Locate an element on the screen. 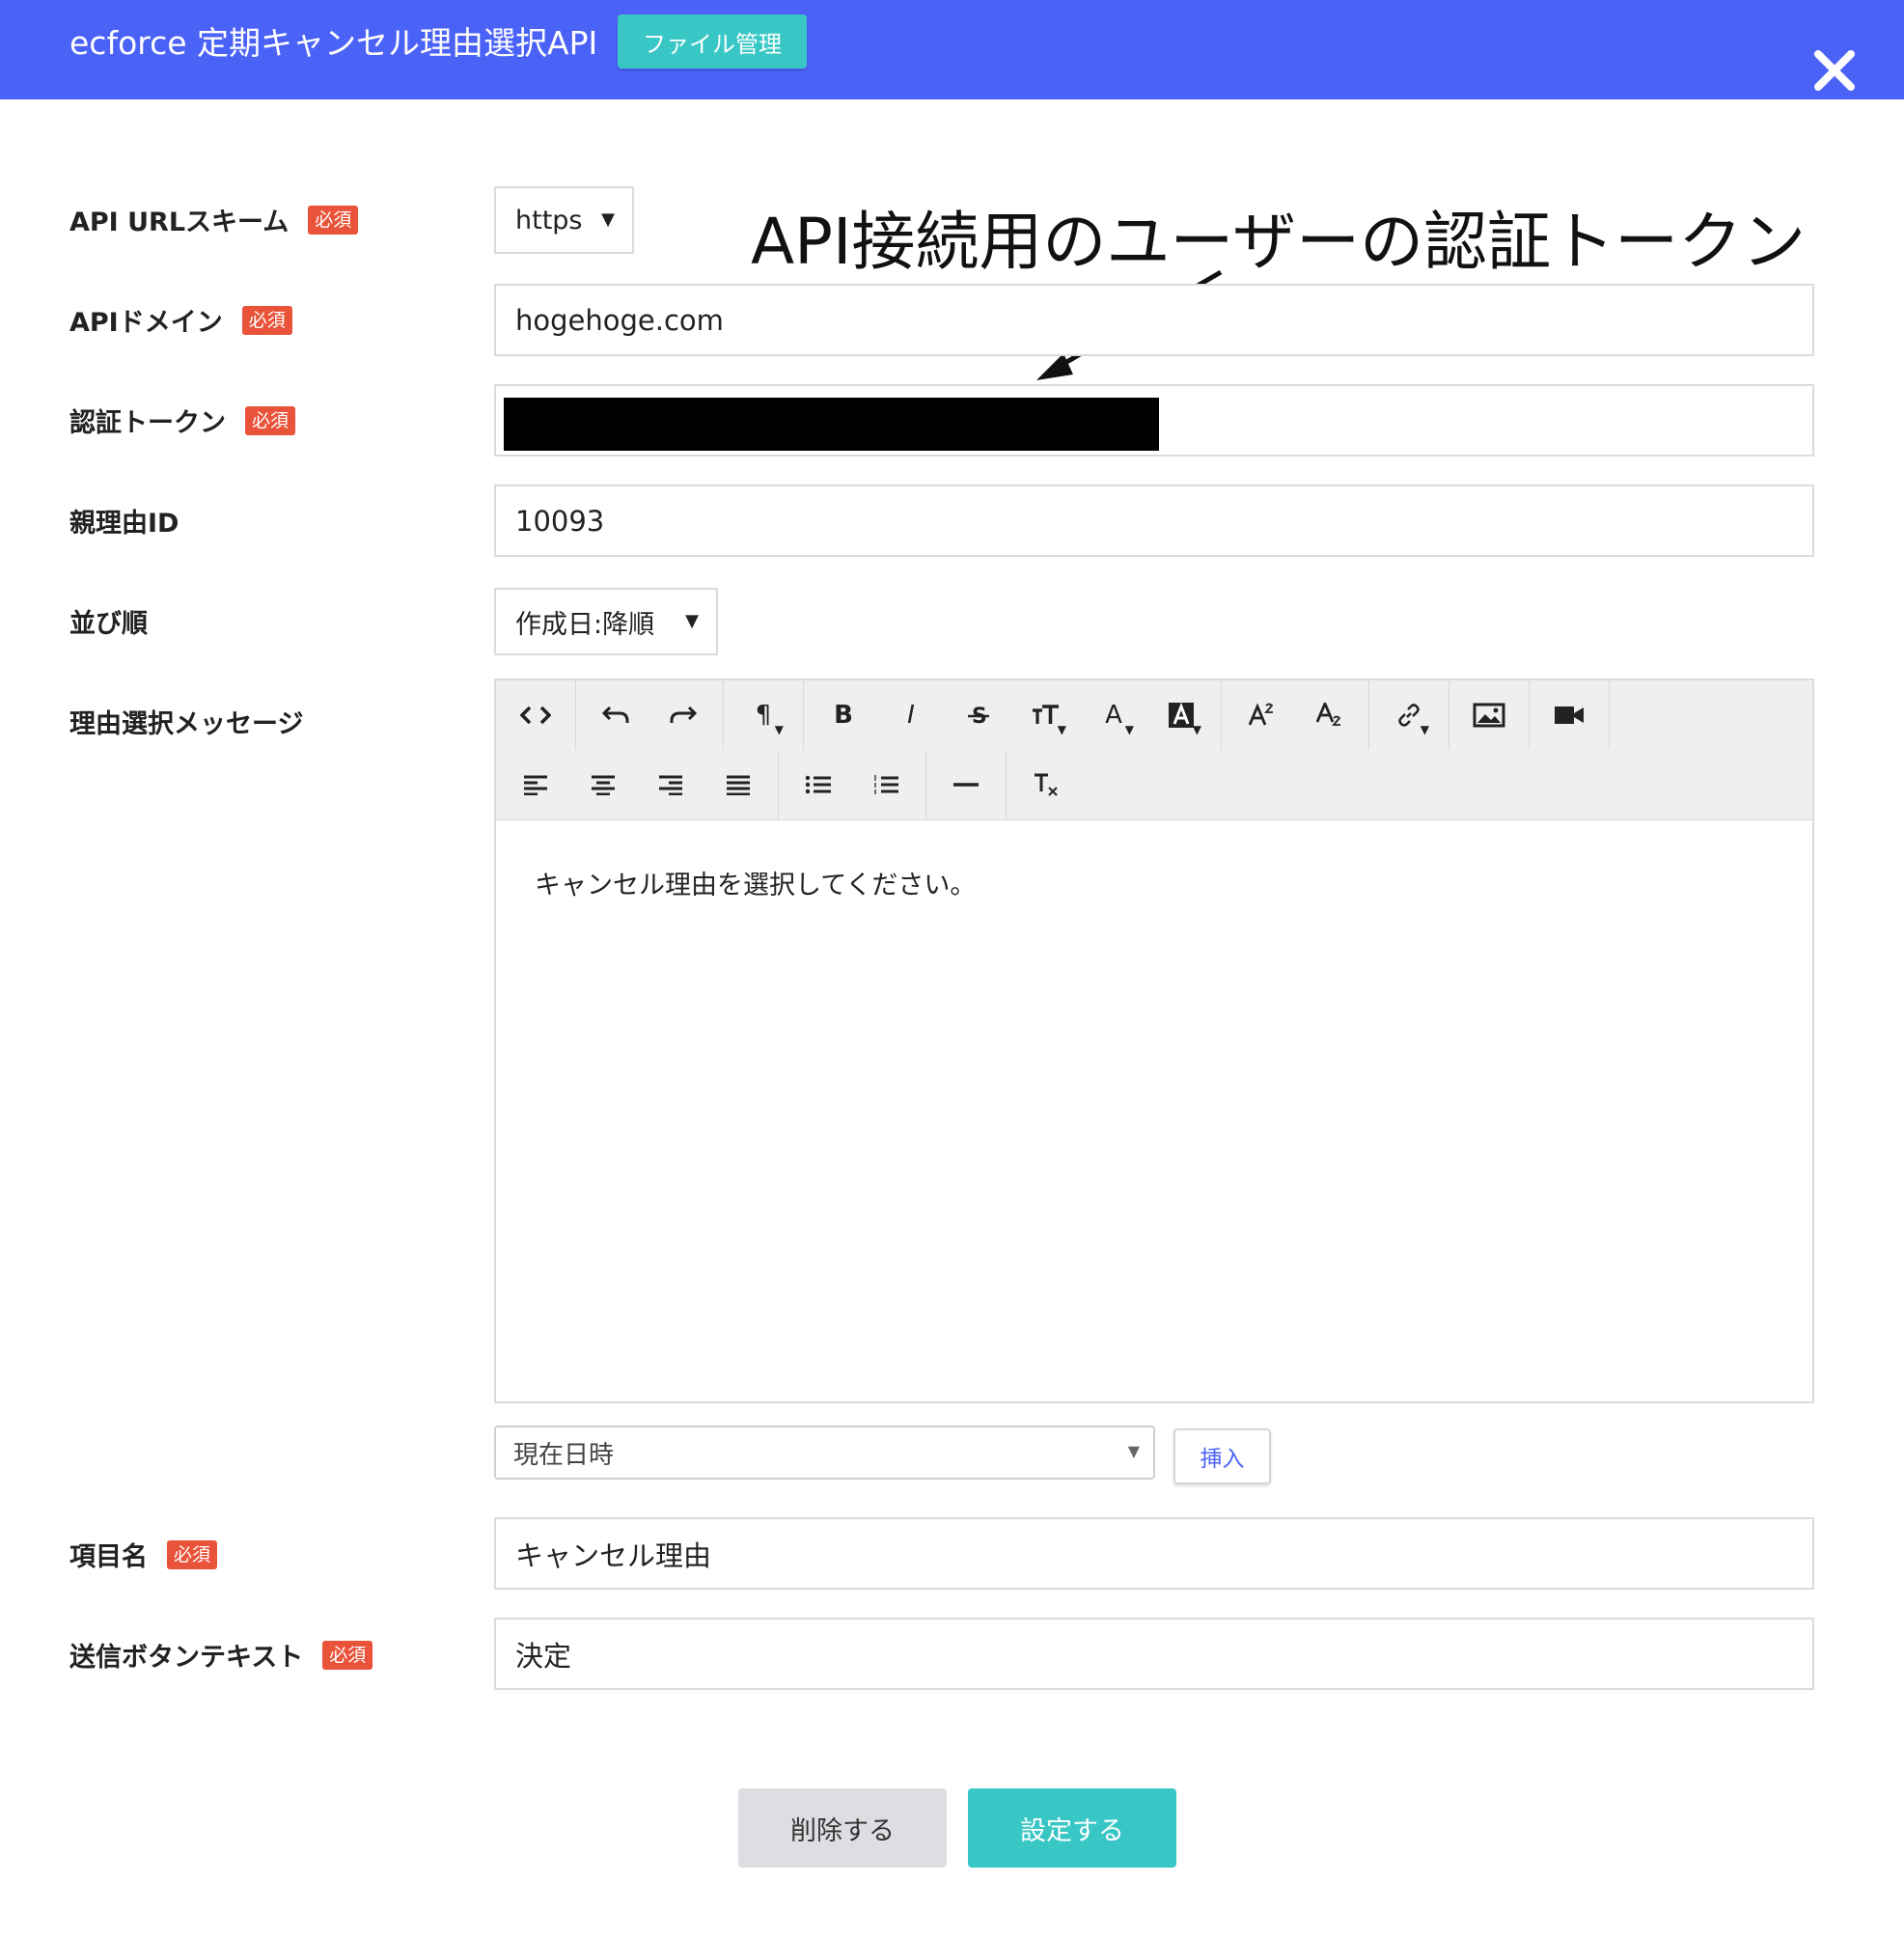  scheme-label-text: API URLスキーム is located at coordinates (180, 222).